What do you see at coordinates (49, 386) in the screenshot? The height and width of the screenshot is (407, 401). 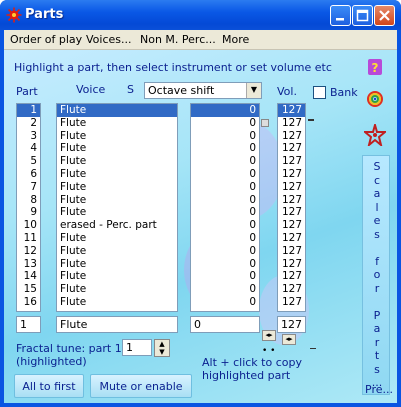 I see `all-to-first-button: All to first` at bounding box center [49, 386].